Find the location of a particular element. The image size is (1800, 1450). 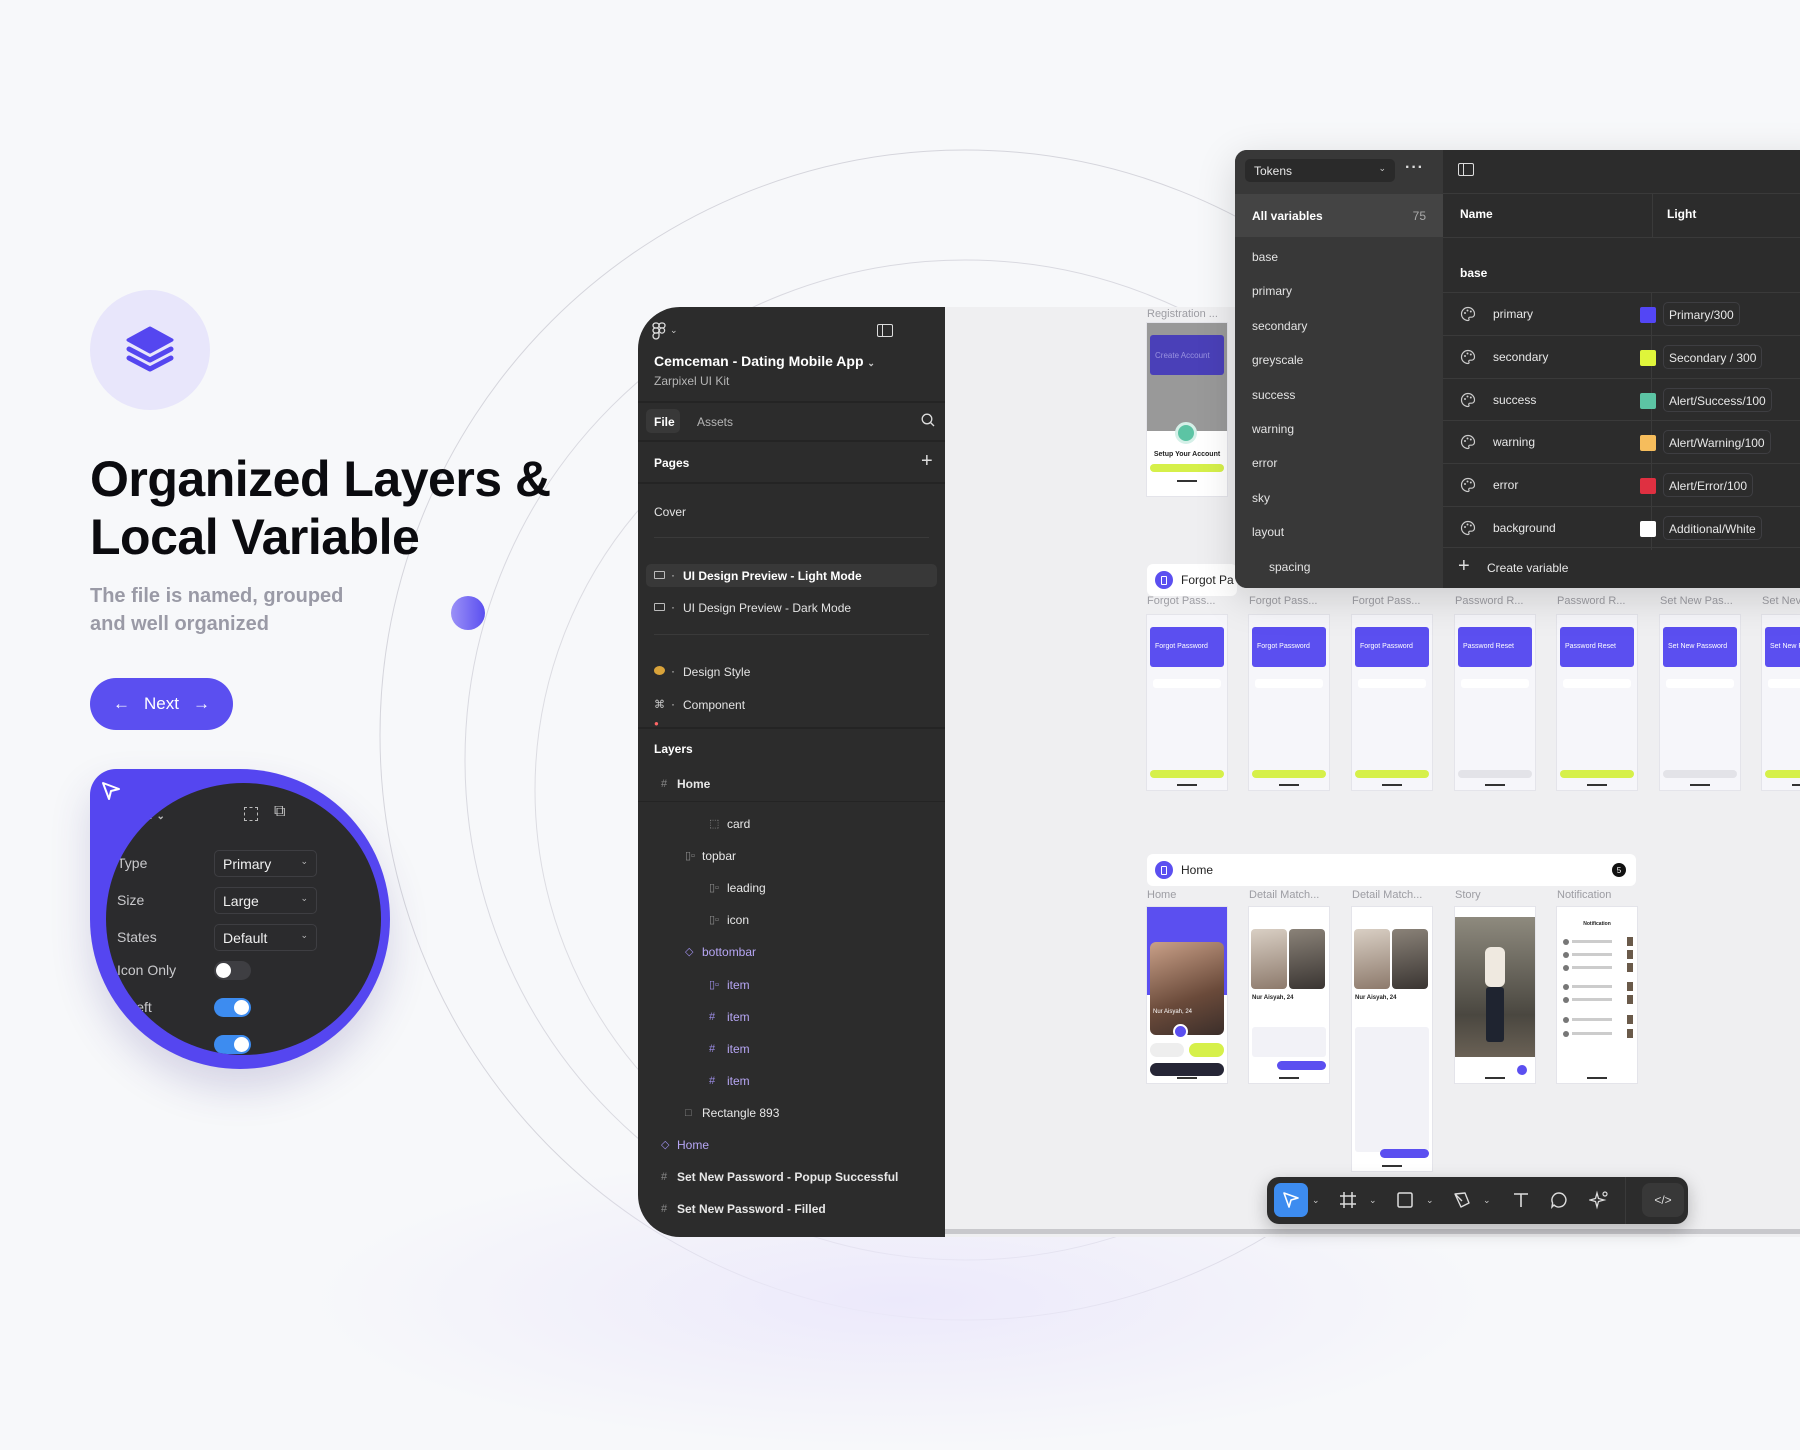

move-tool-icon is located at coordinates (1291, 1200).